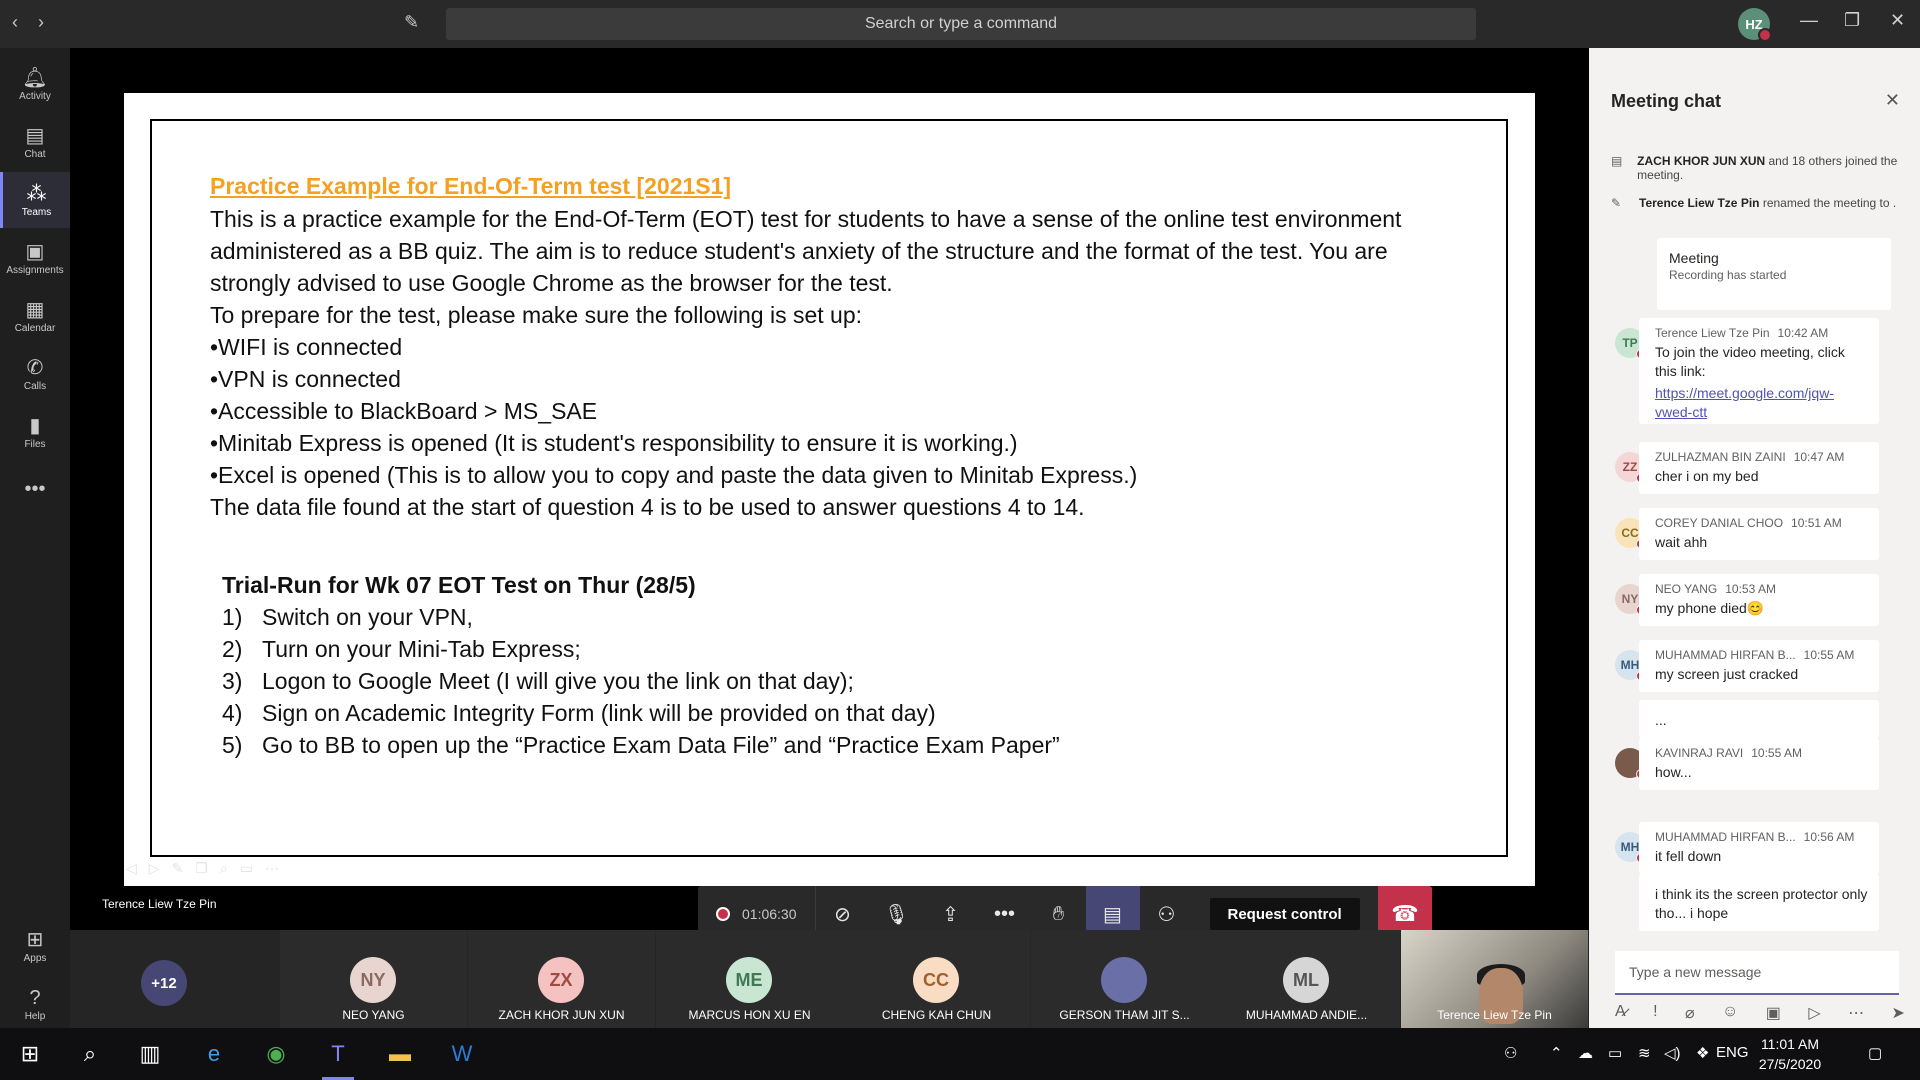 The width and height of the screenshot is (1920, 1080). I want to click on restore-icon: ❐, so click(1852, 20).